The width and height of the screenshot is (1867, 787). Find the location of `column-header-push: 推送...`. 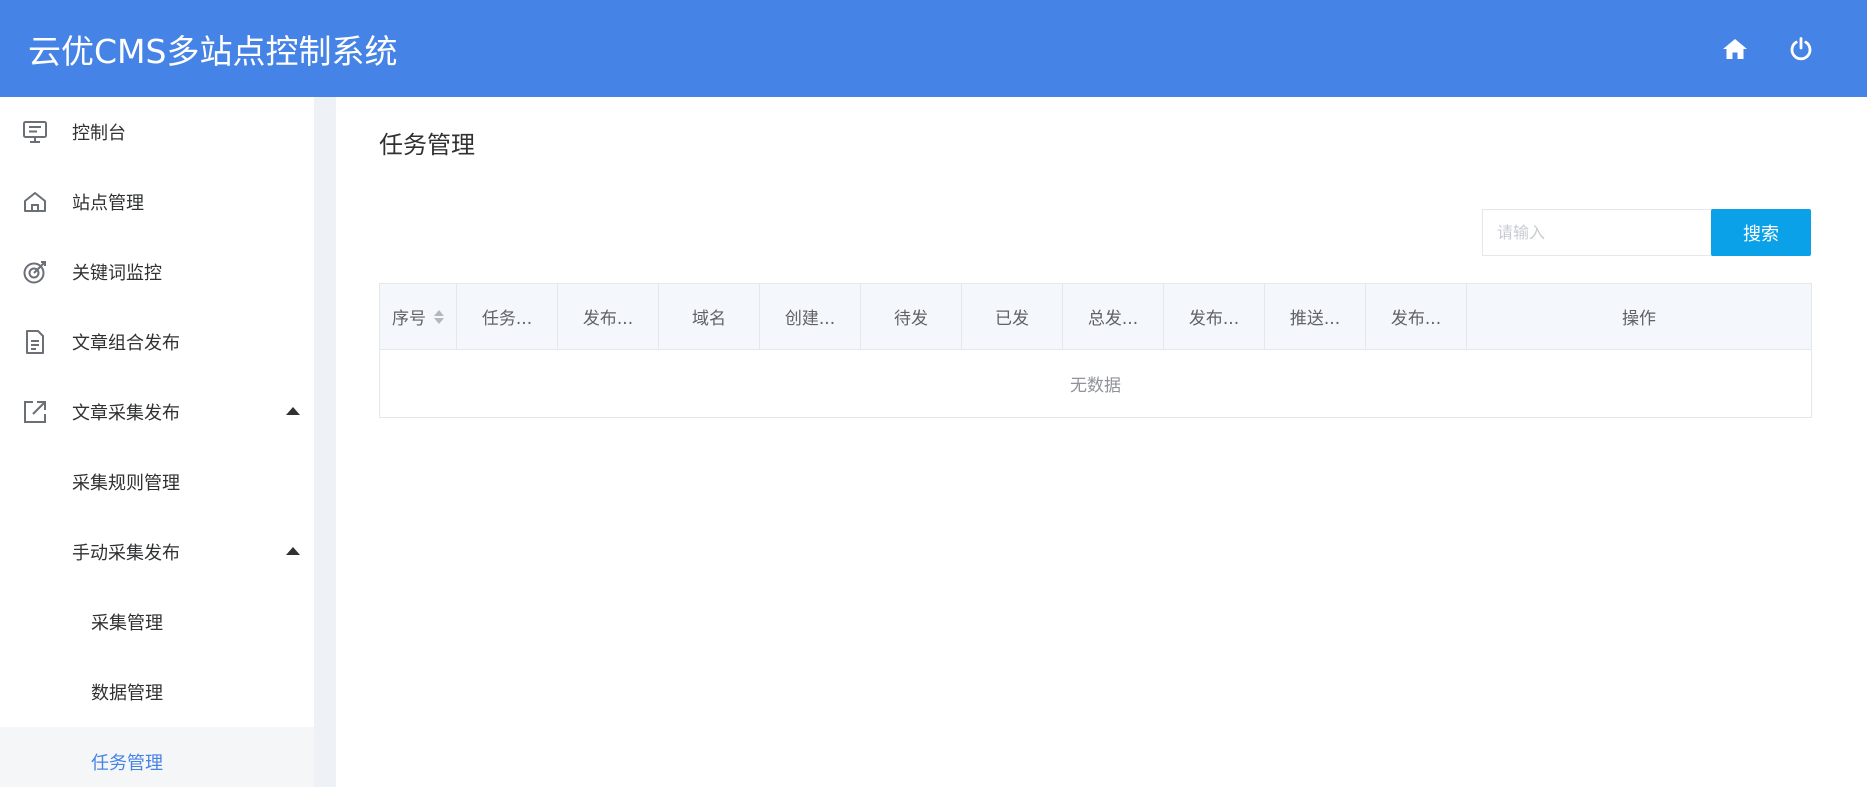

column-header-push: 推送... is located at coordinates (1315, 316).